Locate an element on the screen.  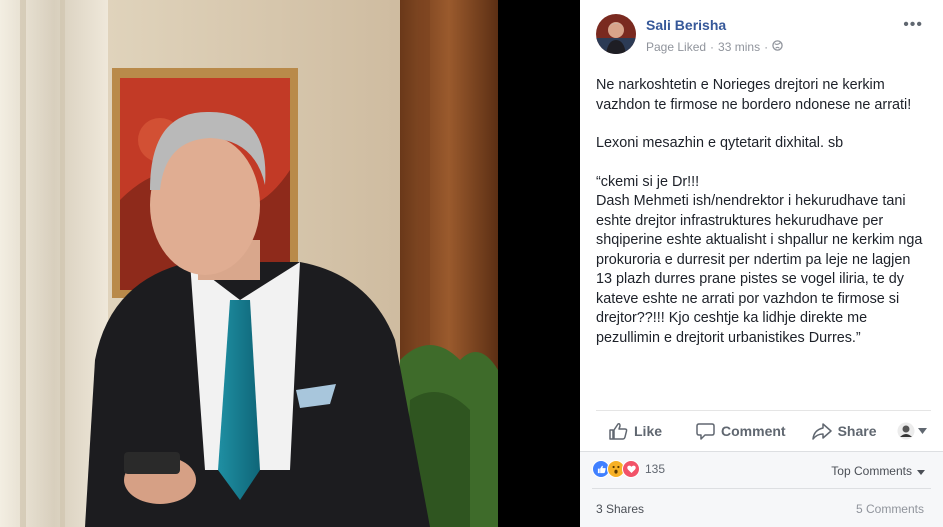
comments-count-link: 5 Comments is located at coordinates (890, 509).